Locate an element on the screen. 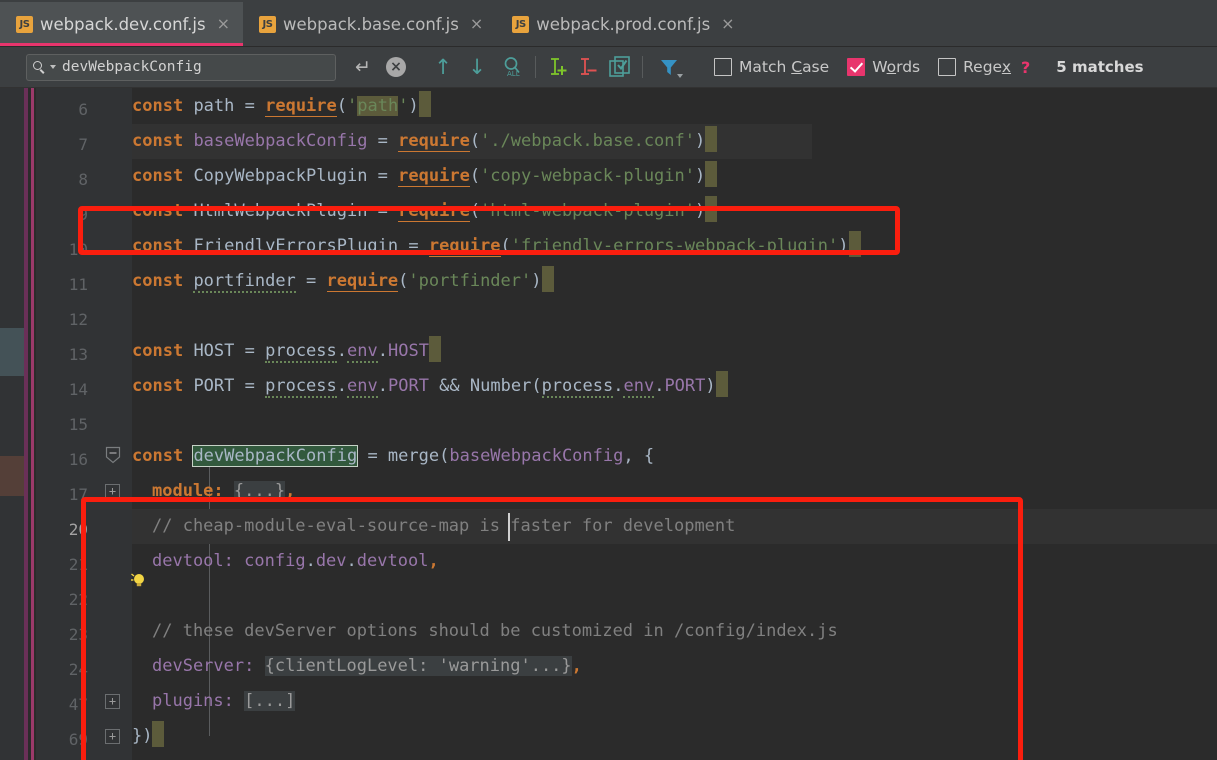 This screenshot has height=760, width=1217. line-number: 7 is located at coordinates (83, 144).